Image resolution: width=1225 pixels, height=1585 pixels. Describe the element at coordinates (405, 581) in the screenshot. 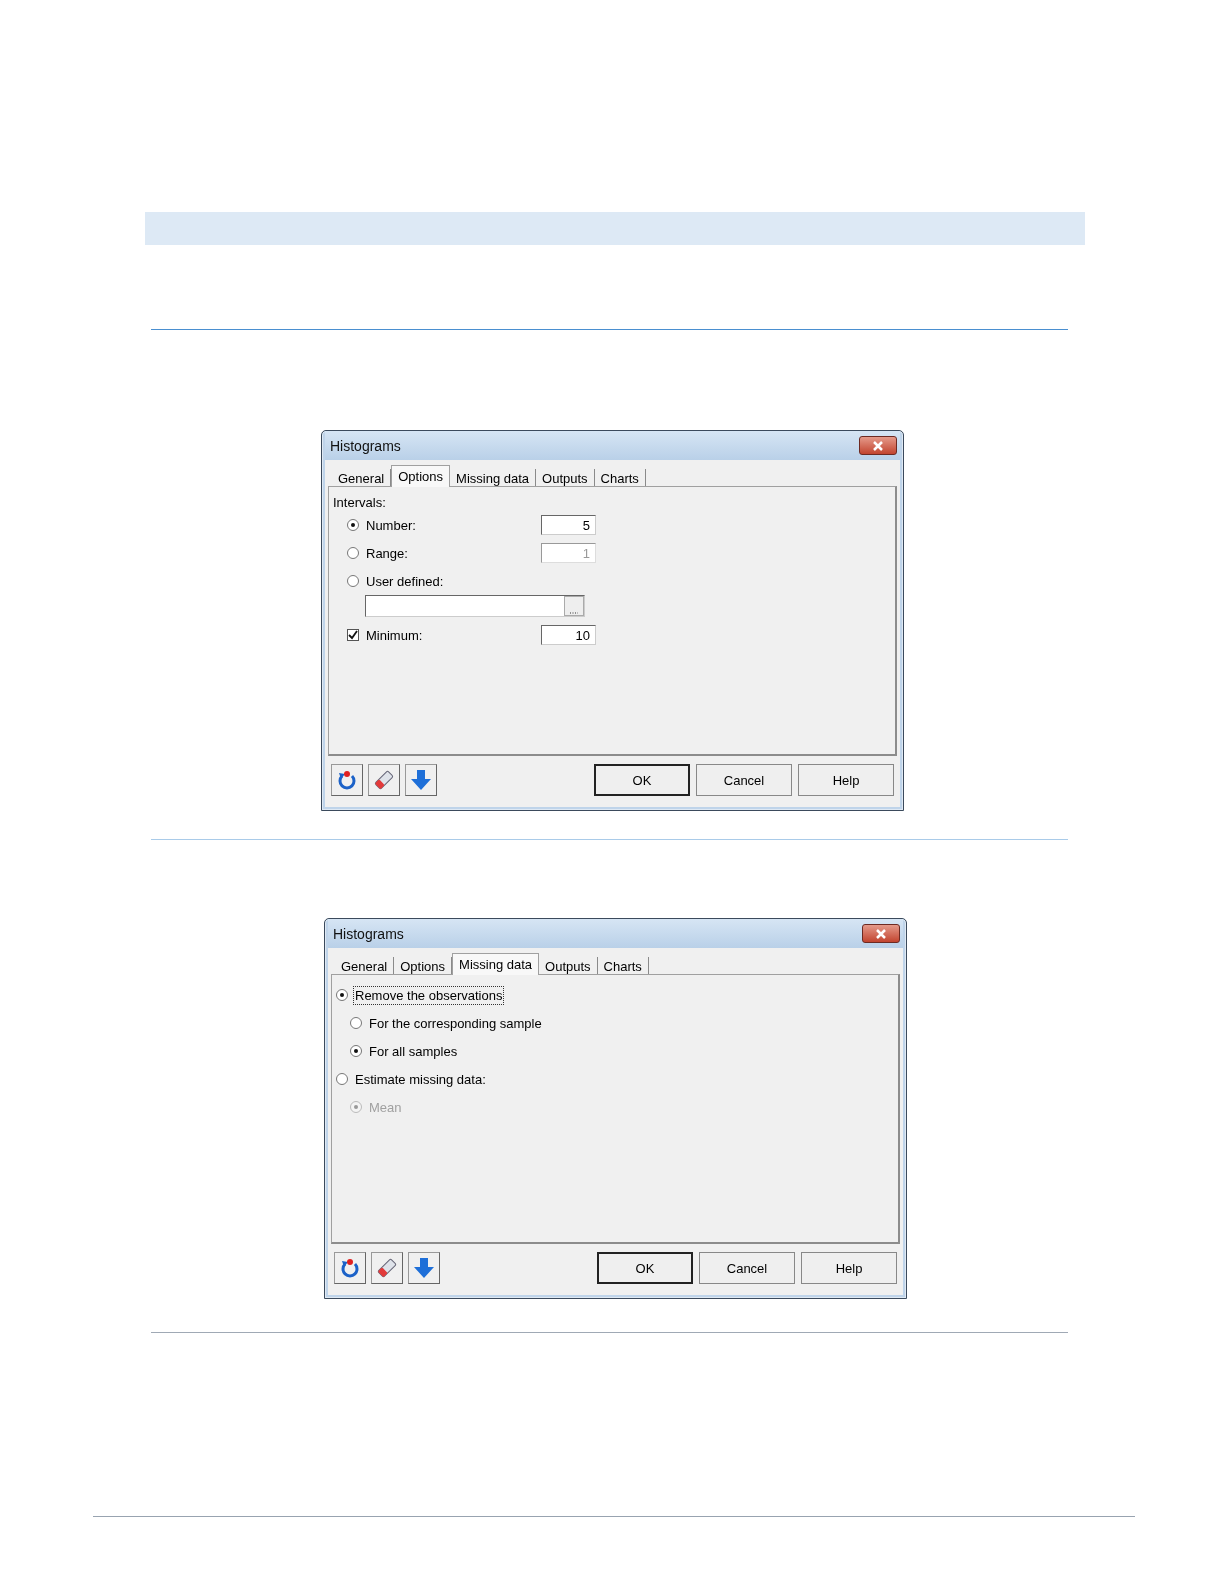

I see `option-label: User defined:` at that location.